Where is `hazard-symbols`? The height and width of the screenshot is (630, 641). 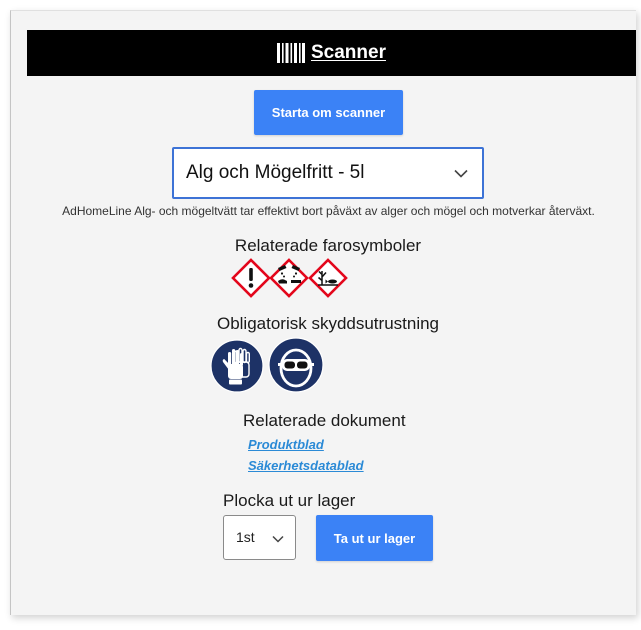
hazard-symbols is located at coordinates (289, 278).